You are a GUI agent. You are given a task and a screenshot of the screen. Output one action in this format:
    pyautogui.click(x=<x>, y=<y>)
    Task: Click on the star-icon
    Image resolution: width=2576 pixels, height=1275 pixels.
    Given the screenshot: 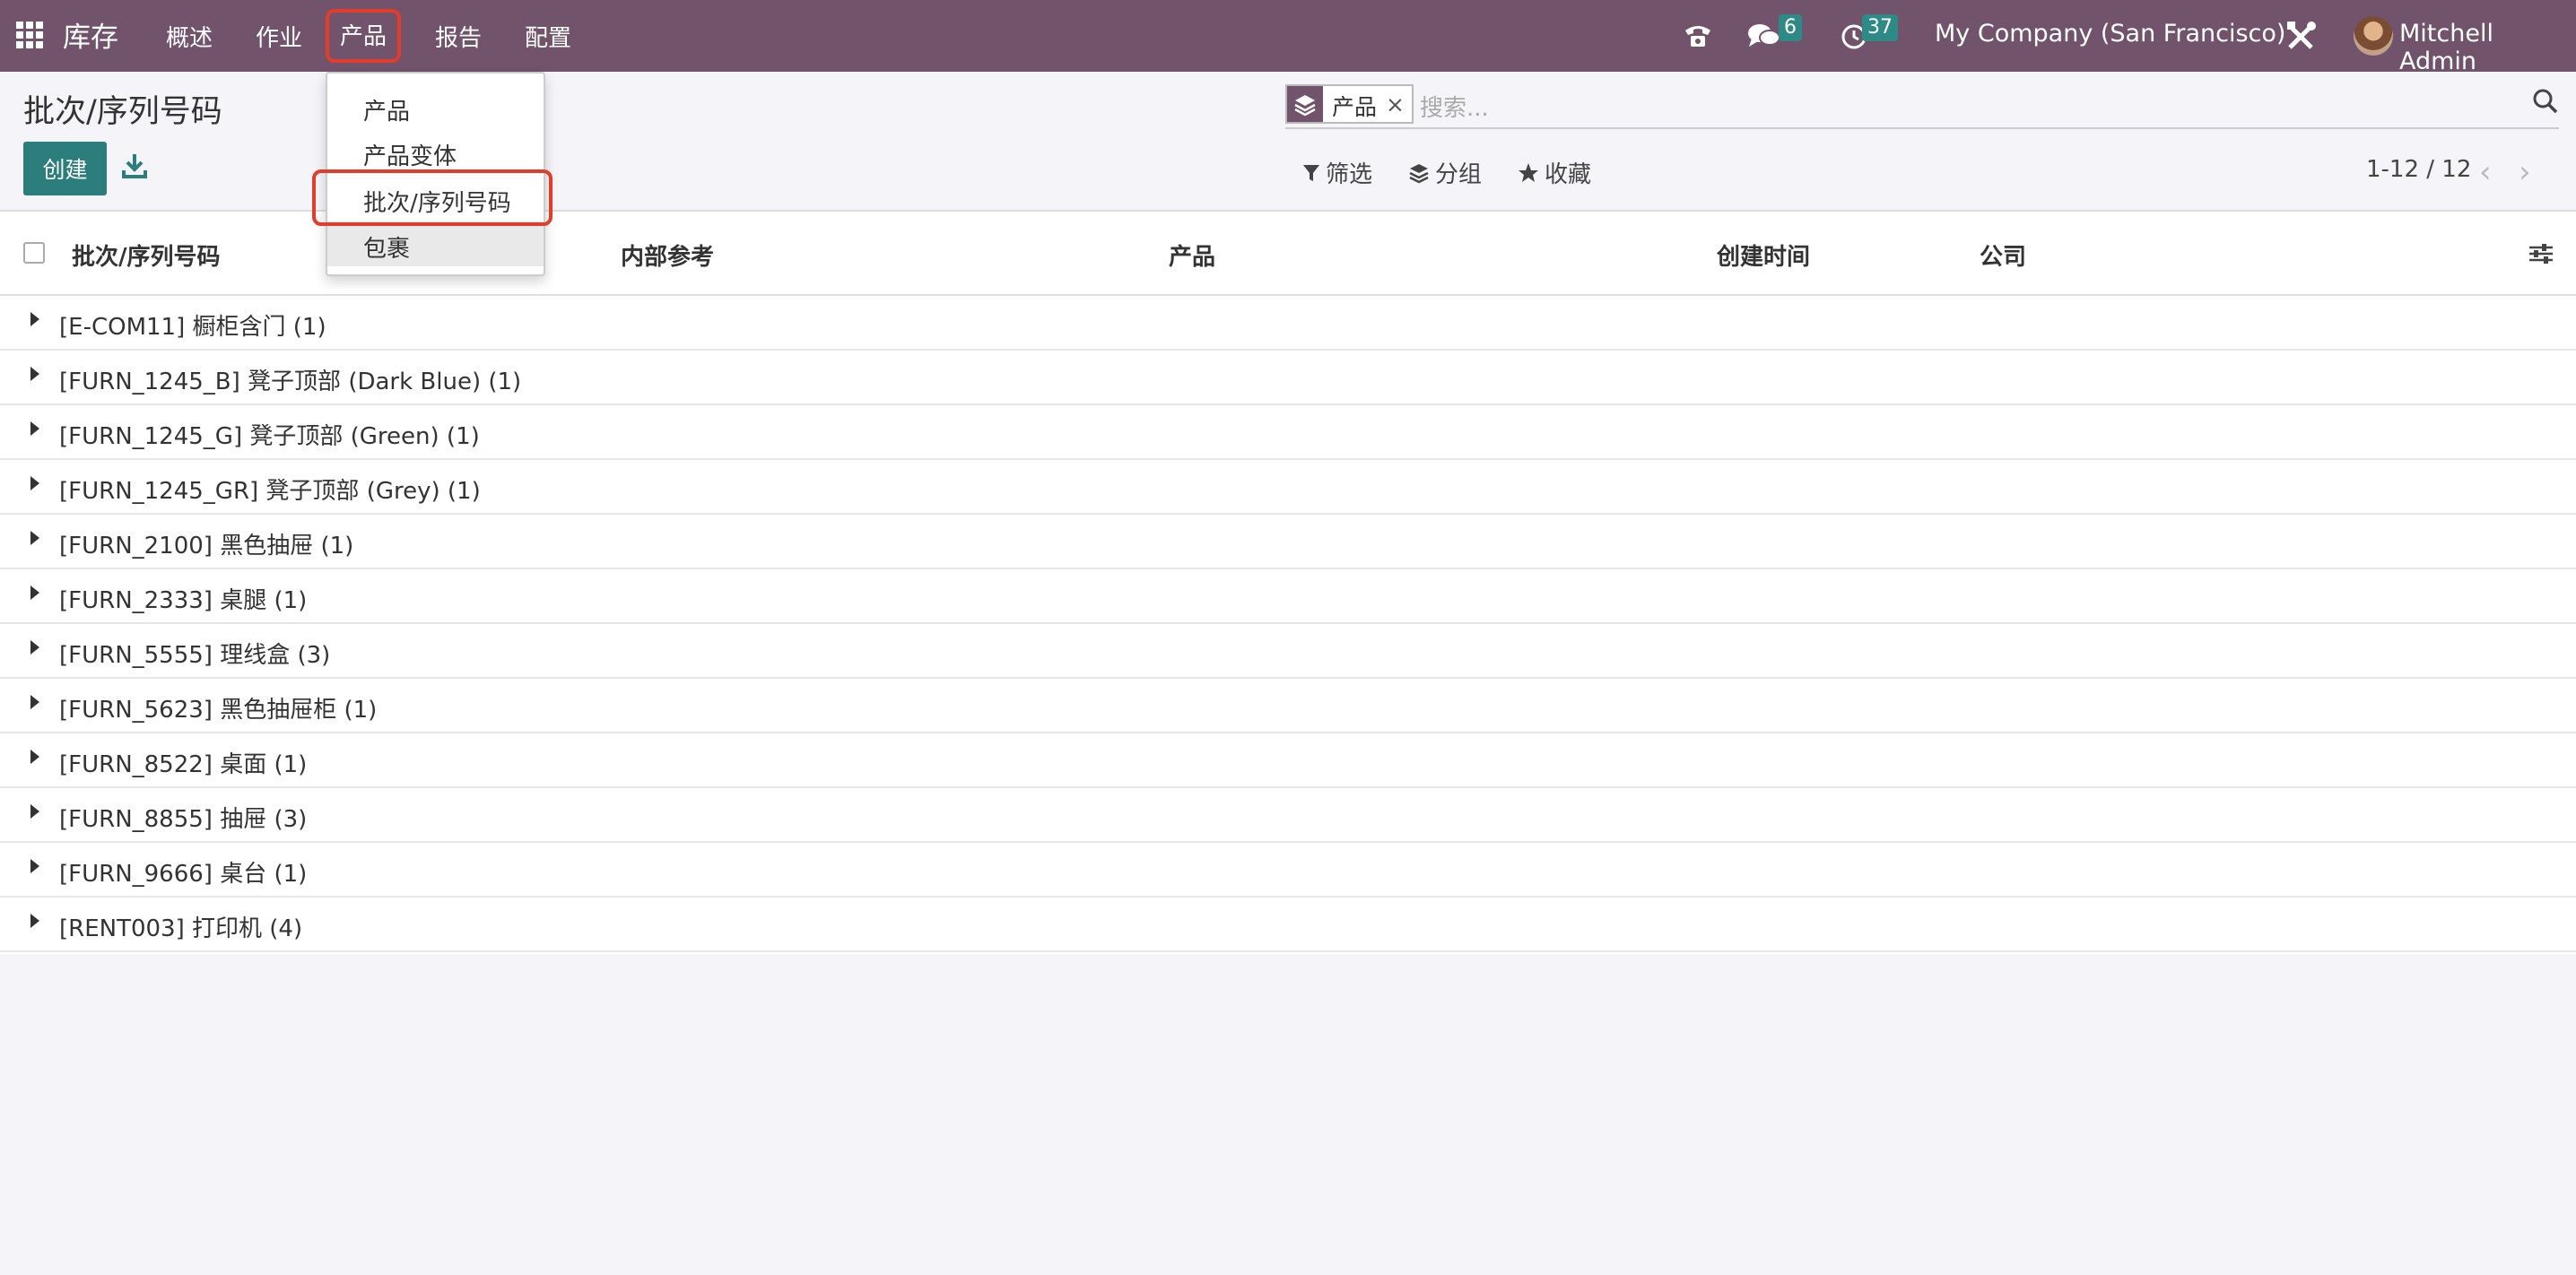 What is the action you would take?
    pyautogui.click(x=1528, y=172)
    